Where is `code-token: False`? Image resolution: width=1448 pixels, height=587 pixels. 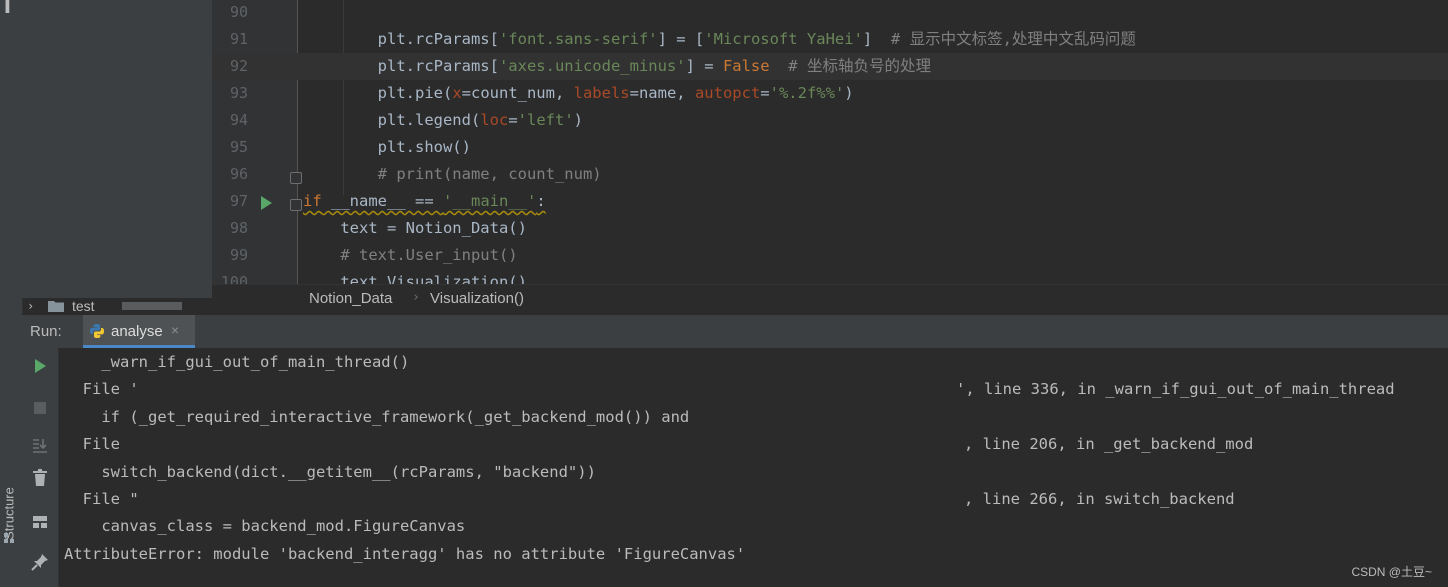 code-token: False is located at coordinates (746, 66).